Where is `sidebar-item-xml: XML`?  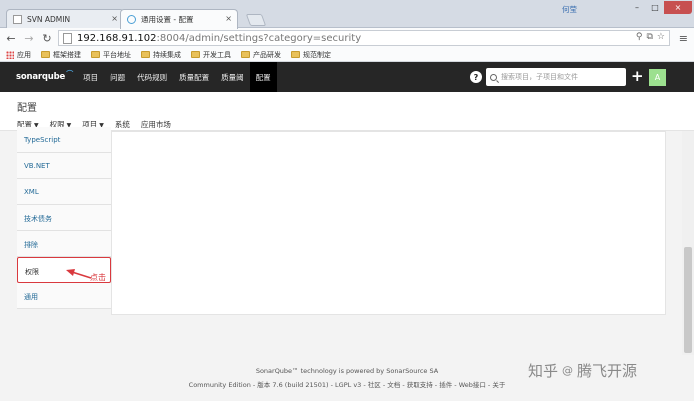 sidebar-item-xml: XML is located at coordinates (64, 192).